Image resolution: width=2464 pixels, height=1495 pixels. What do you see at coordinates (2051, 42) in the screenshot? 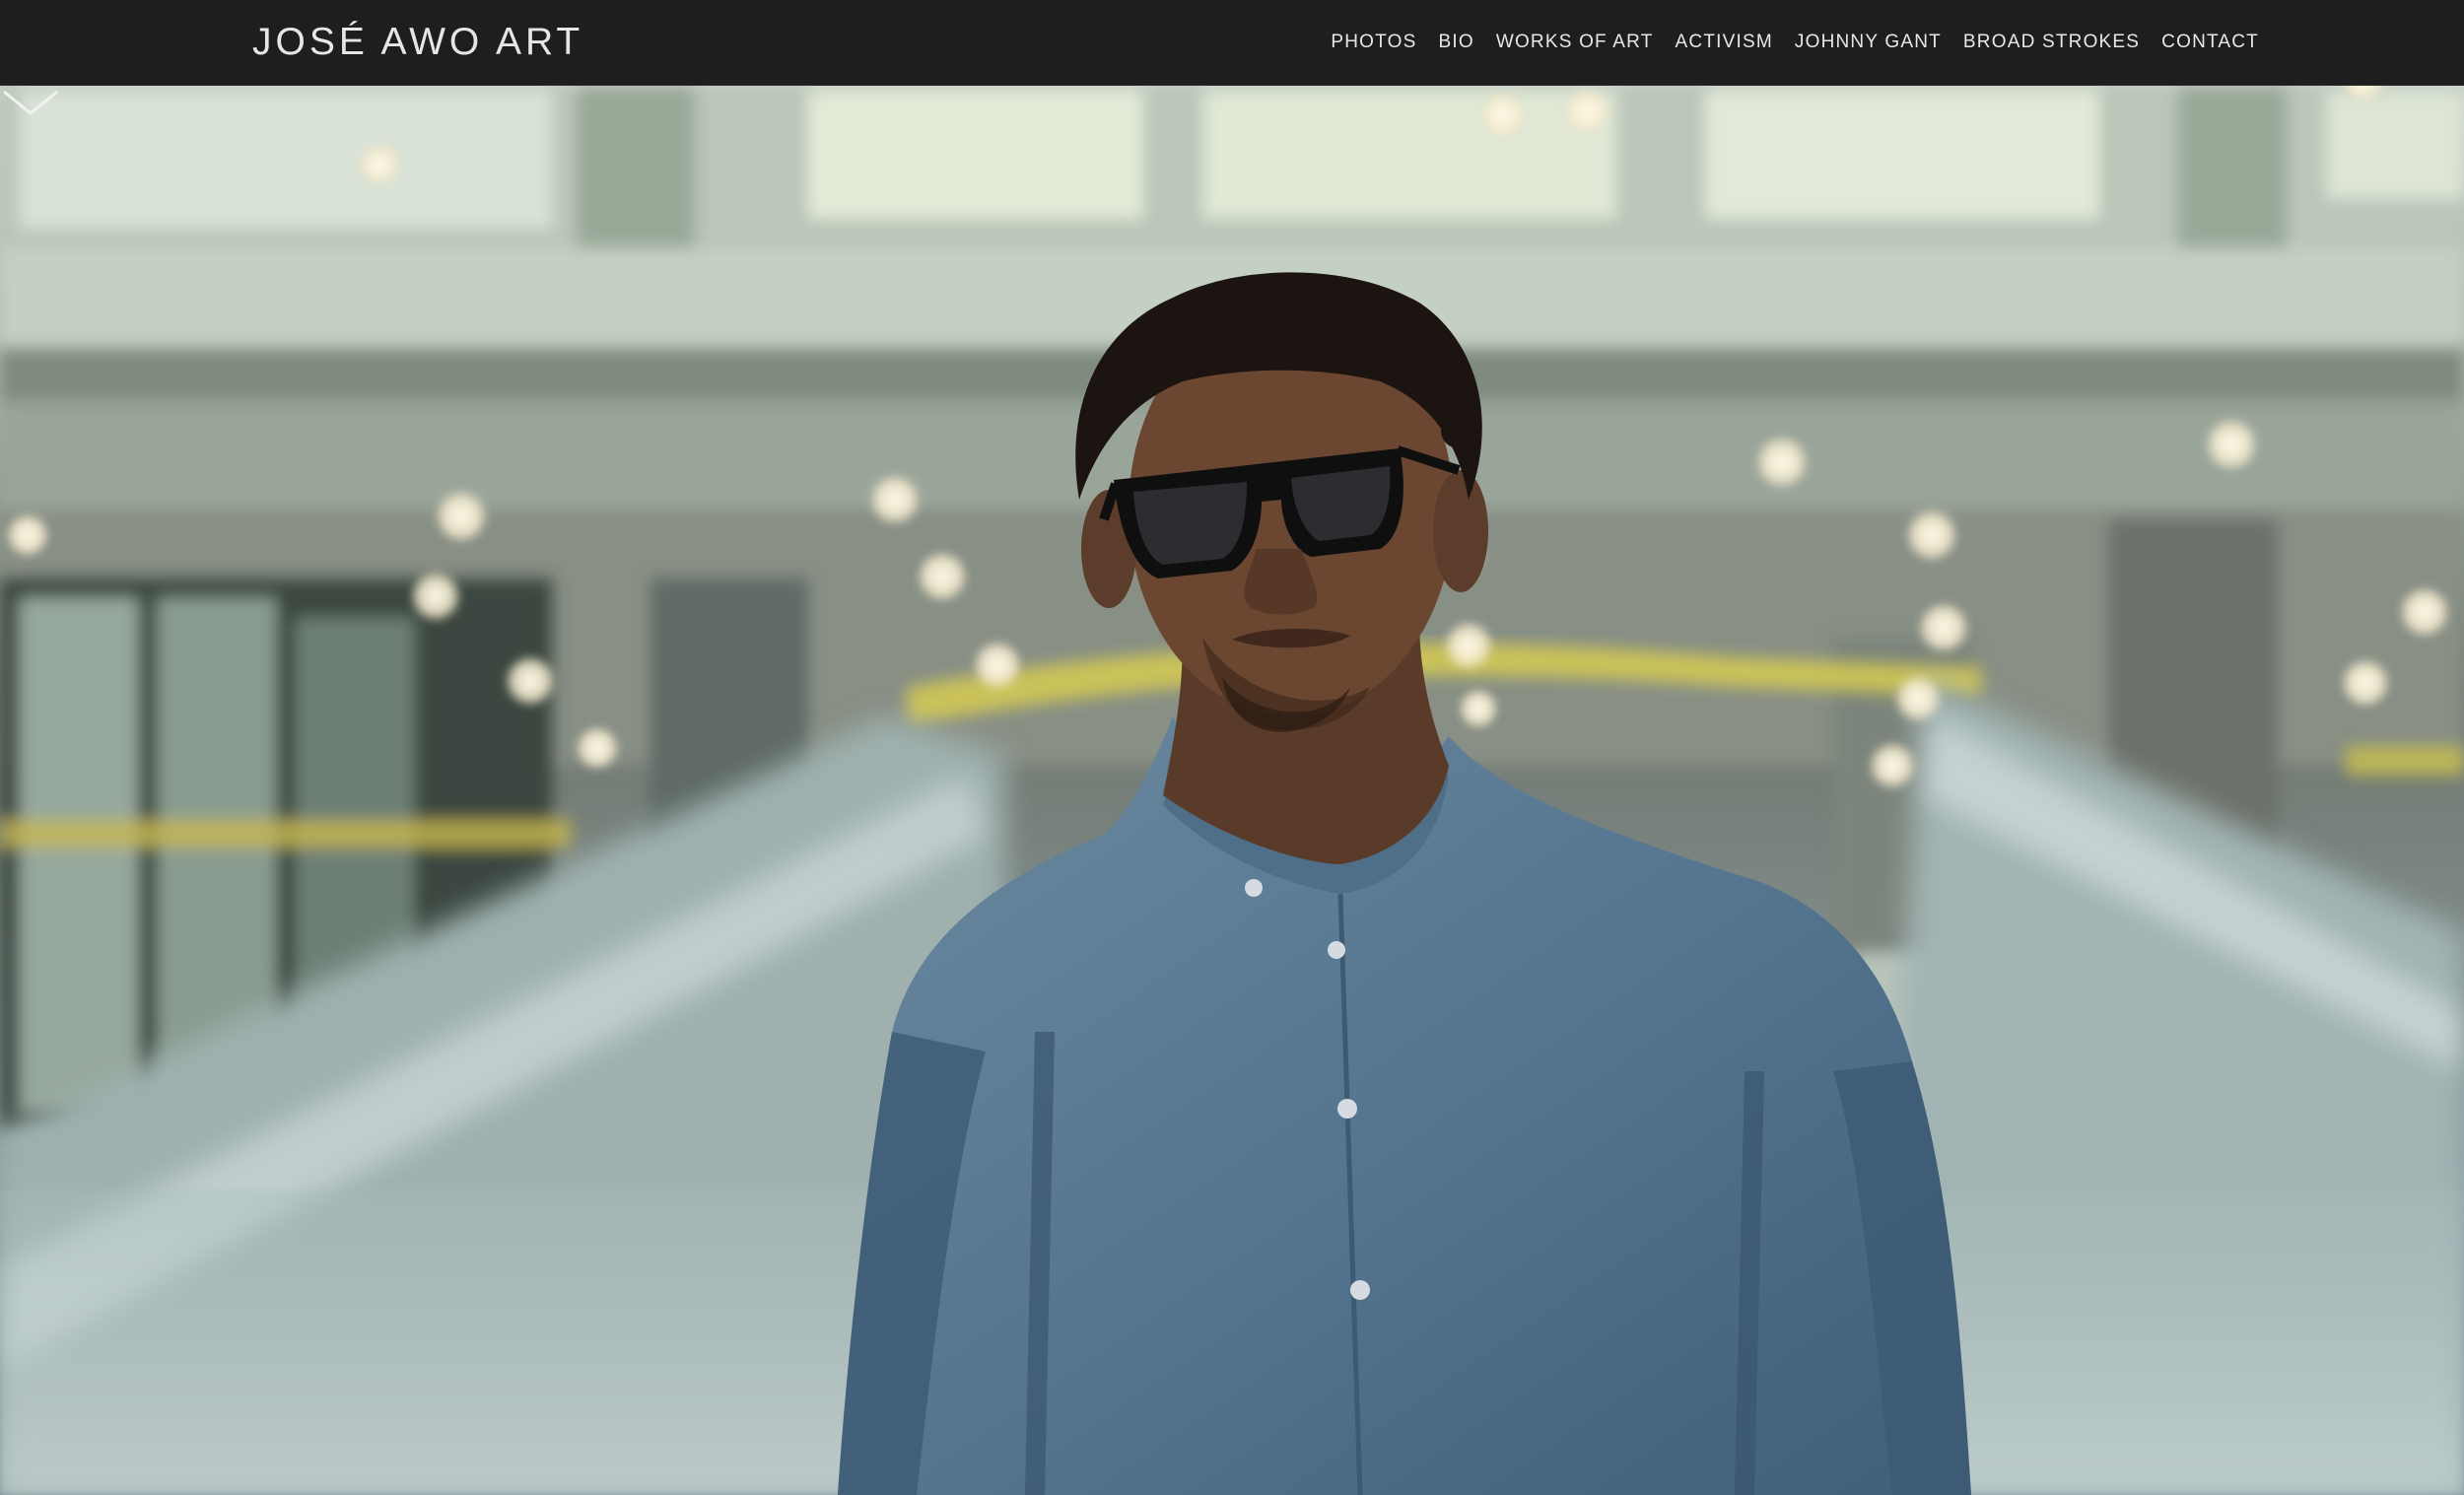
I see `nav-item-broad-strokes: BROAD STROKES` at bounding box center [2051, 42].